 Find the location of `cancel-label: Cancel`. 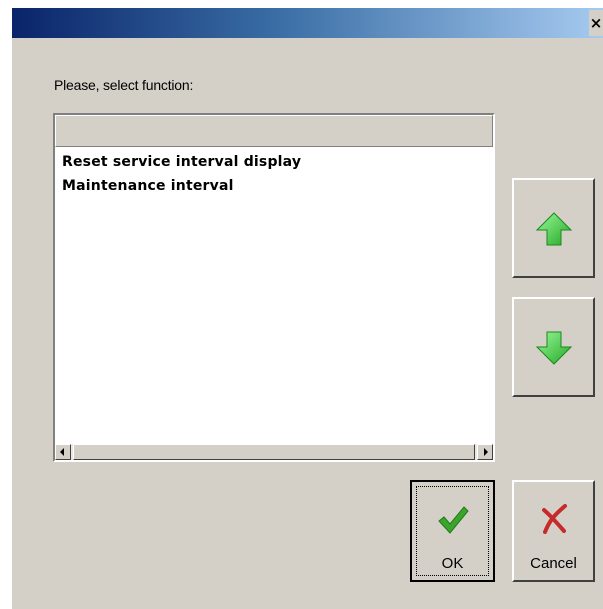

cancel-label: Cancel is located at coordinates (553, 563).